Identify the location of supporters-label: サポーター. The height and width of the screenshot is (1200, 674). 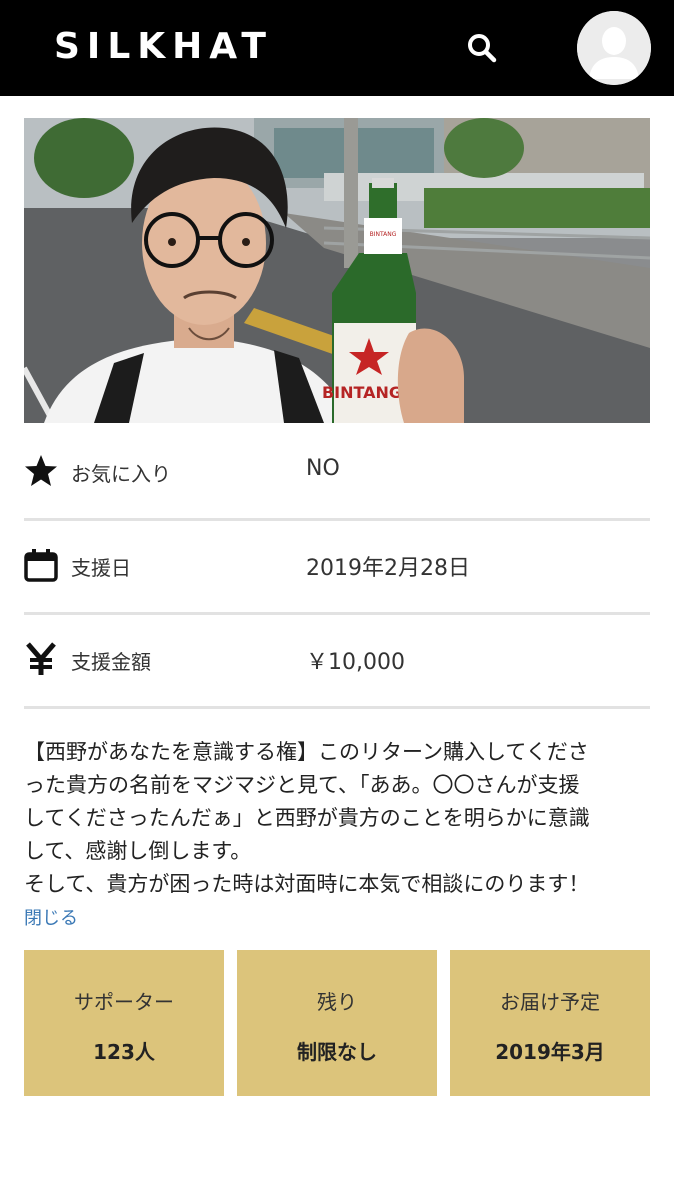
(124, 1002).